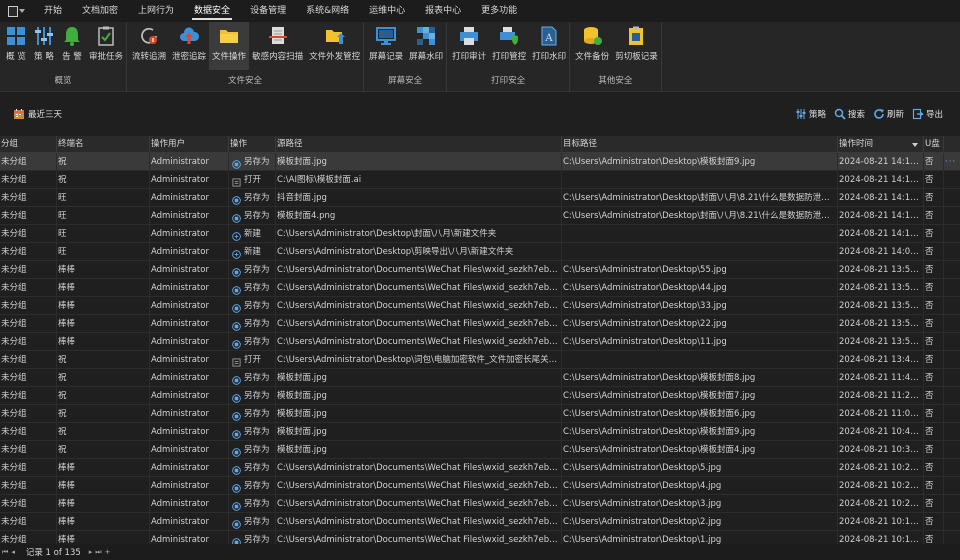  What do you see at coordinates (700, 378) in the screenshot?
I see `cell-dst: C:\Users\Administrator\Desktop\模板封面8.jpg` at bounding box center [700, 378].